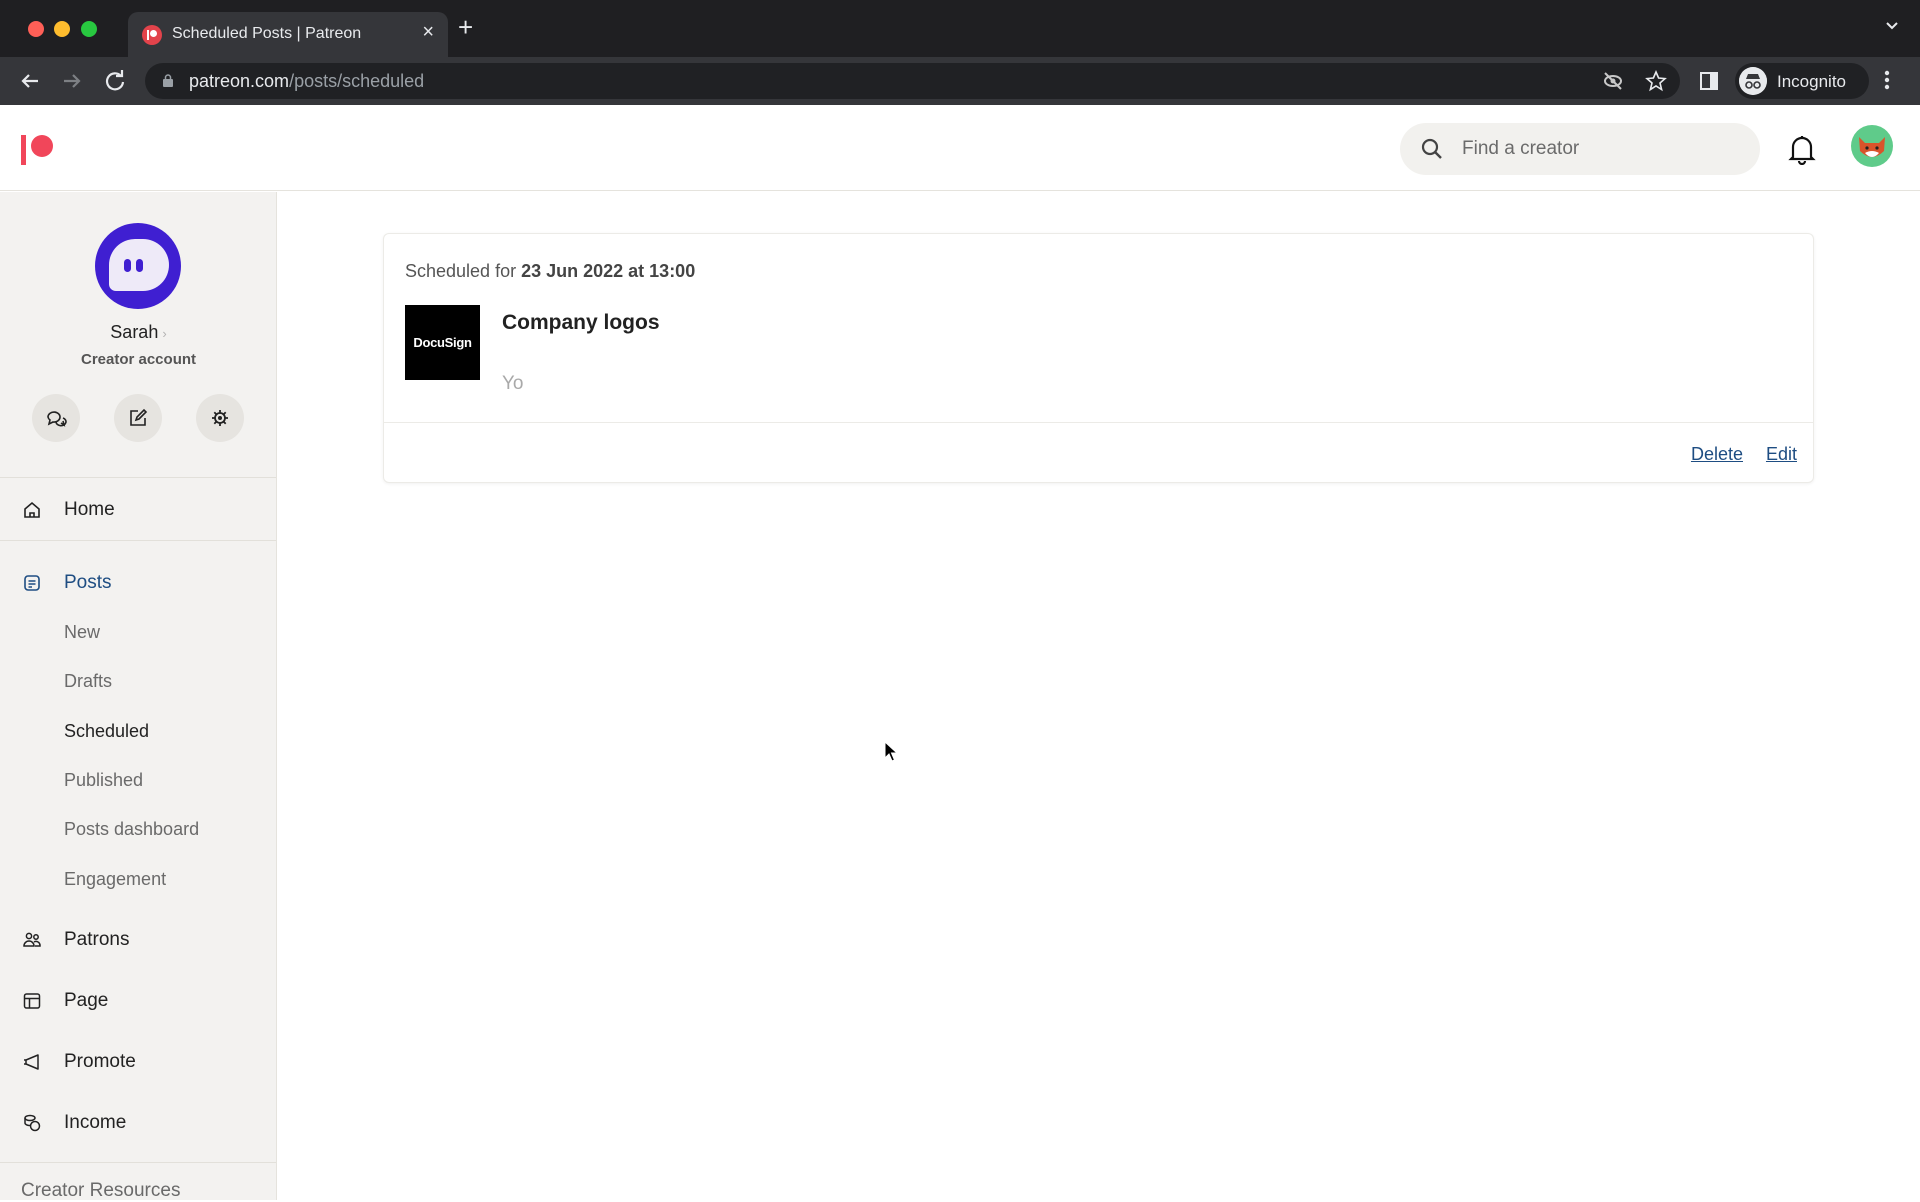 This screenshot has height=1202, width=1920. I want to click on patrons-icon, so click(32, 939).